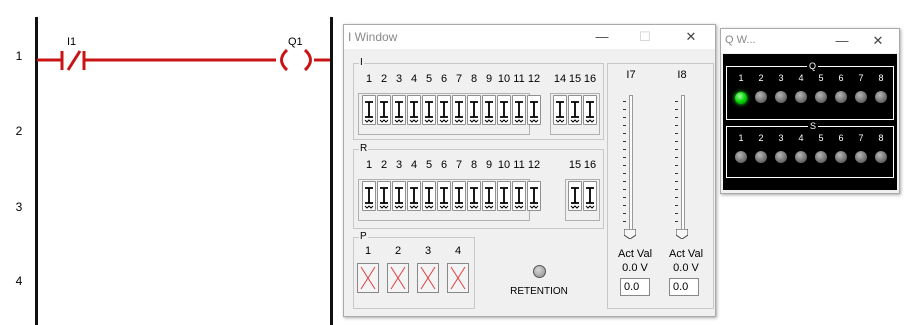  I want to click on act-val-label: Act Val, so click(686, 254).